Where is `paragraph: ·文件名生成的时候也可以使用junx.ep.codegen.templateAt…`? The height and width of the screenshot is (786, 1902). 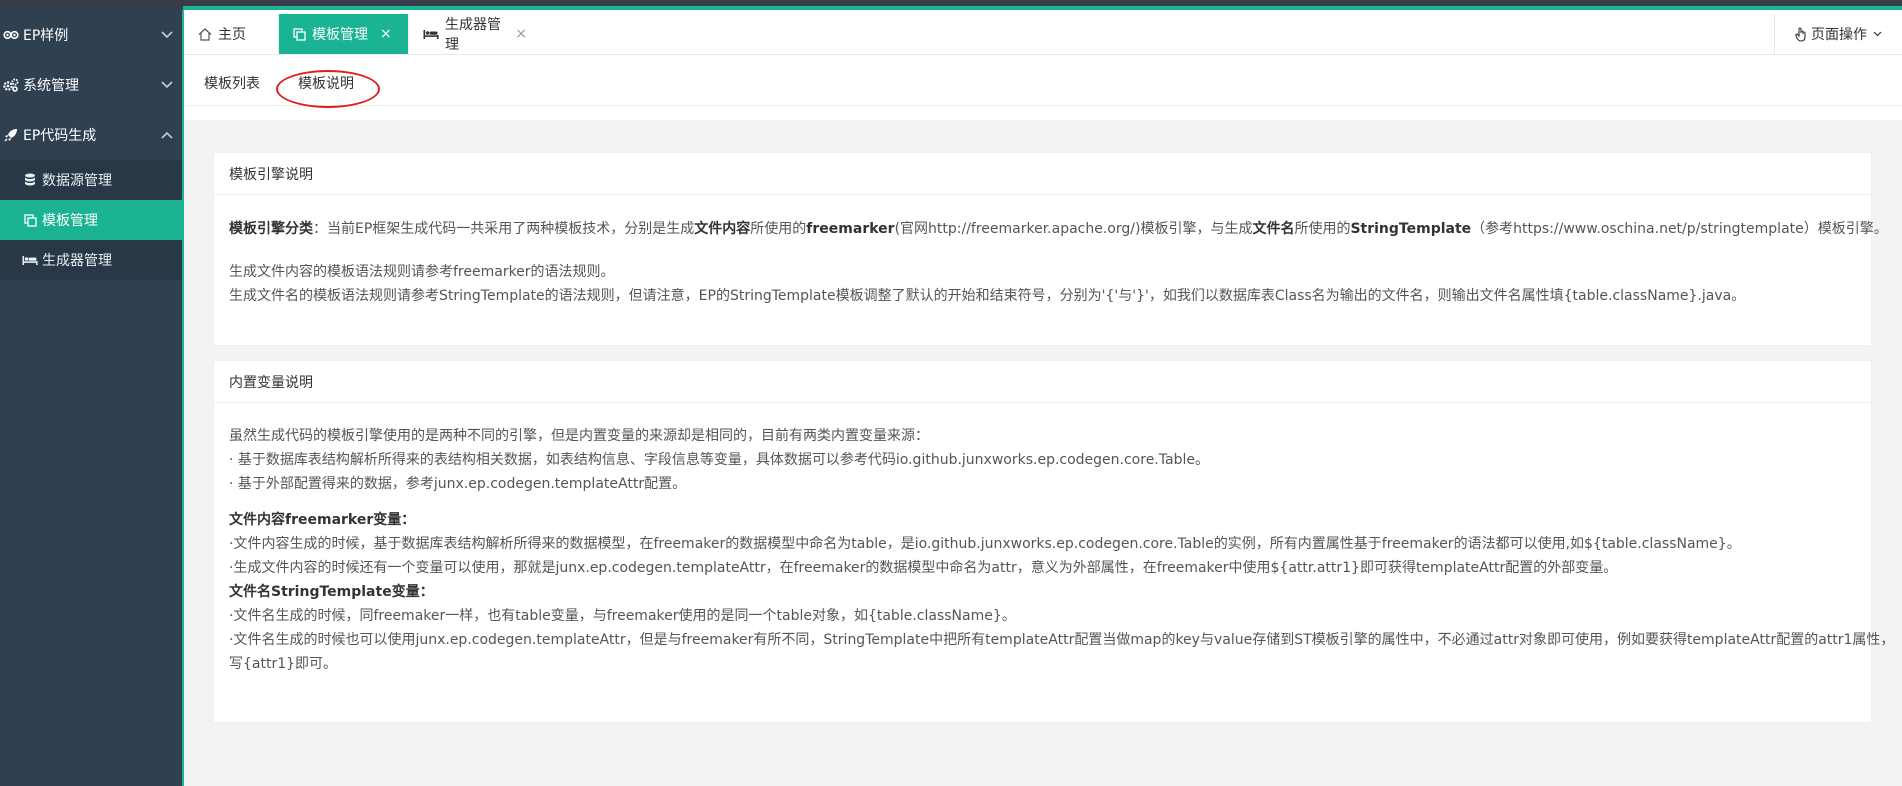 paragraph: ·文件名生成的时候也可以使用junx.ep.codegen.templateAt… is located at coordinates (1062, 640).